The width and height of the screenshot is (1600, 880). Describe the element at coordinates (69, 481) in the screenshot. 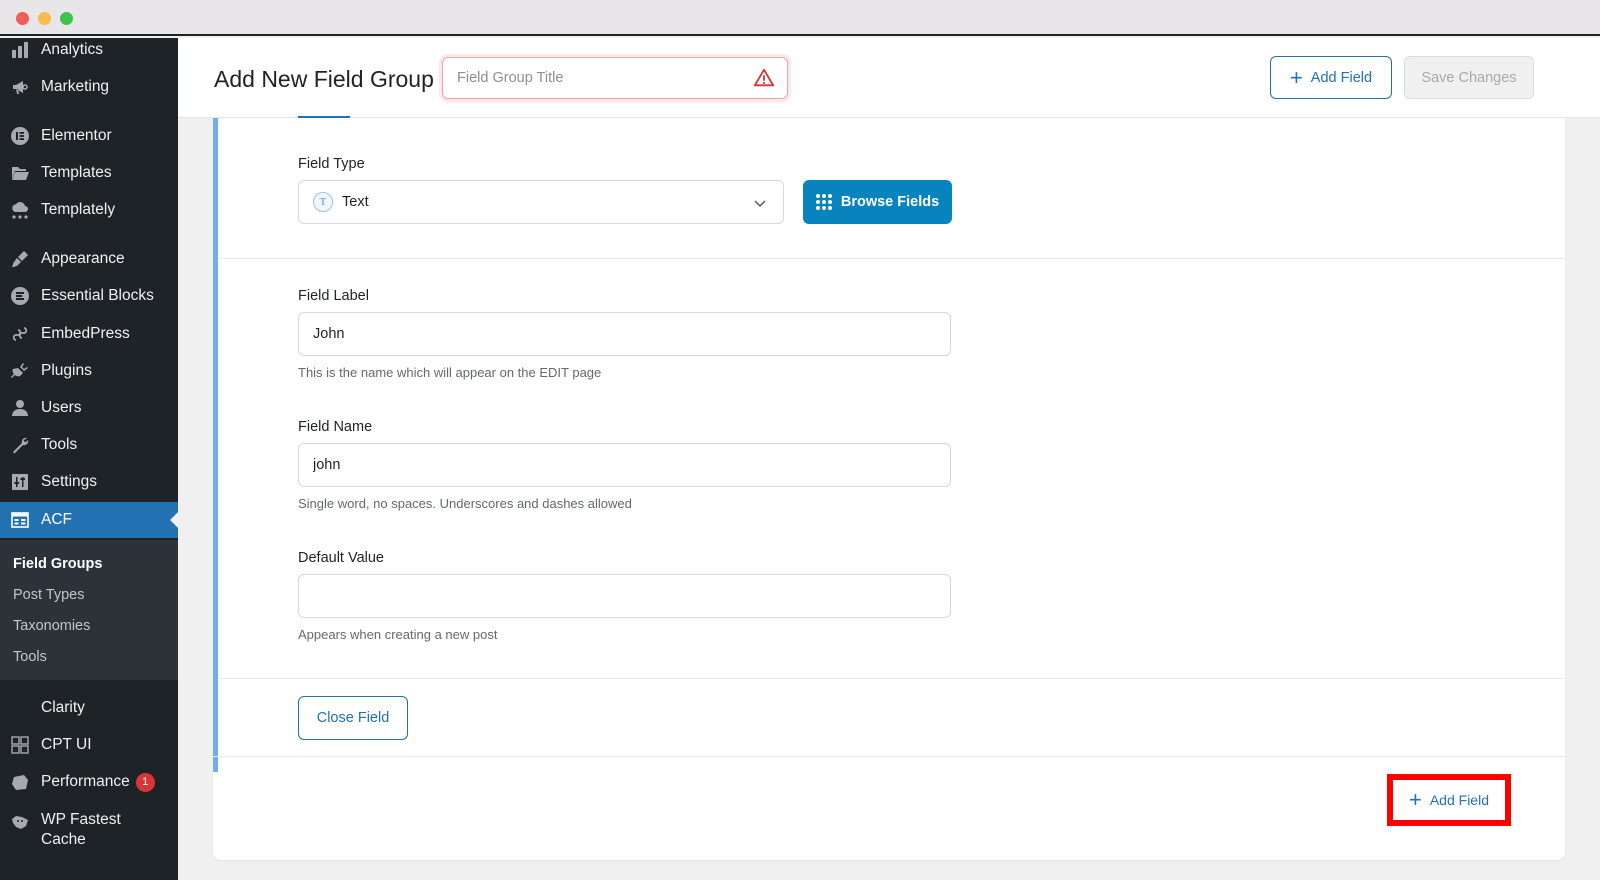

I see `sidebar-item-label: Settings` at that location.